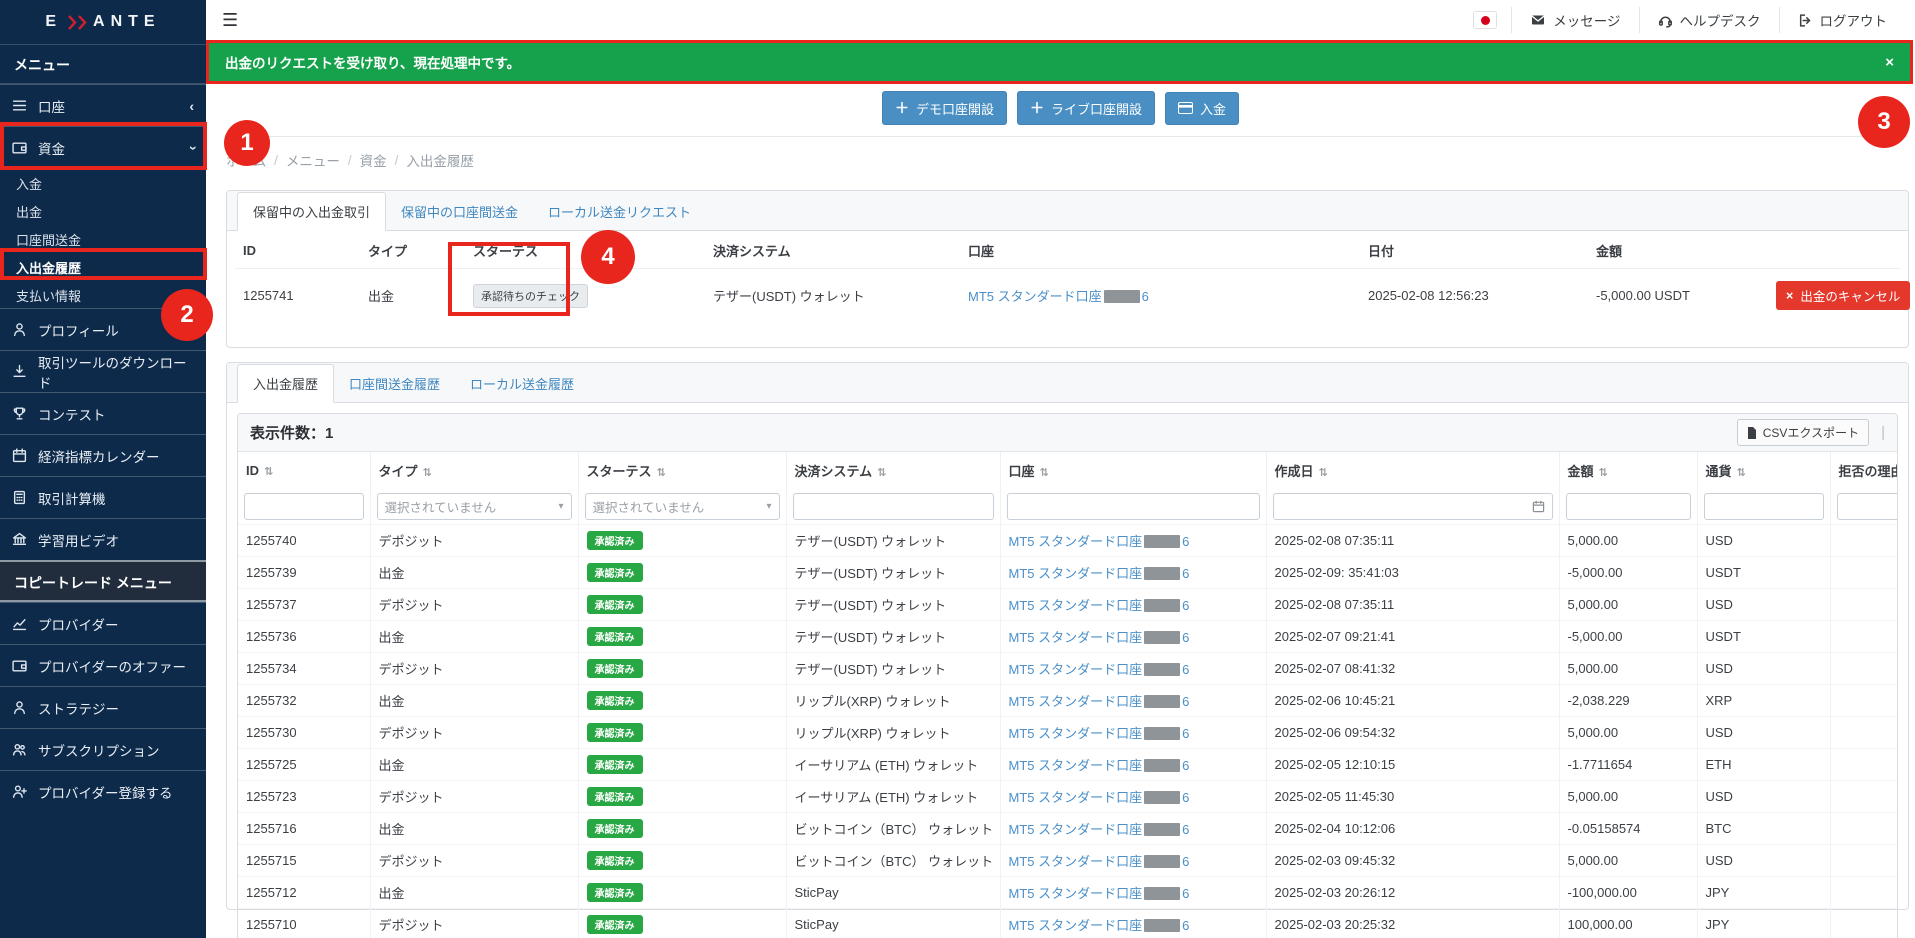  Describe the element at coordinates (1863, 470) in the screenshot. I see `column-header-sortable: 拒否の理由⇅` at that location.